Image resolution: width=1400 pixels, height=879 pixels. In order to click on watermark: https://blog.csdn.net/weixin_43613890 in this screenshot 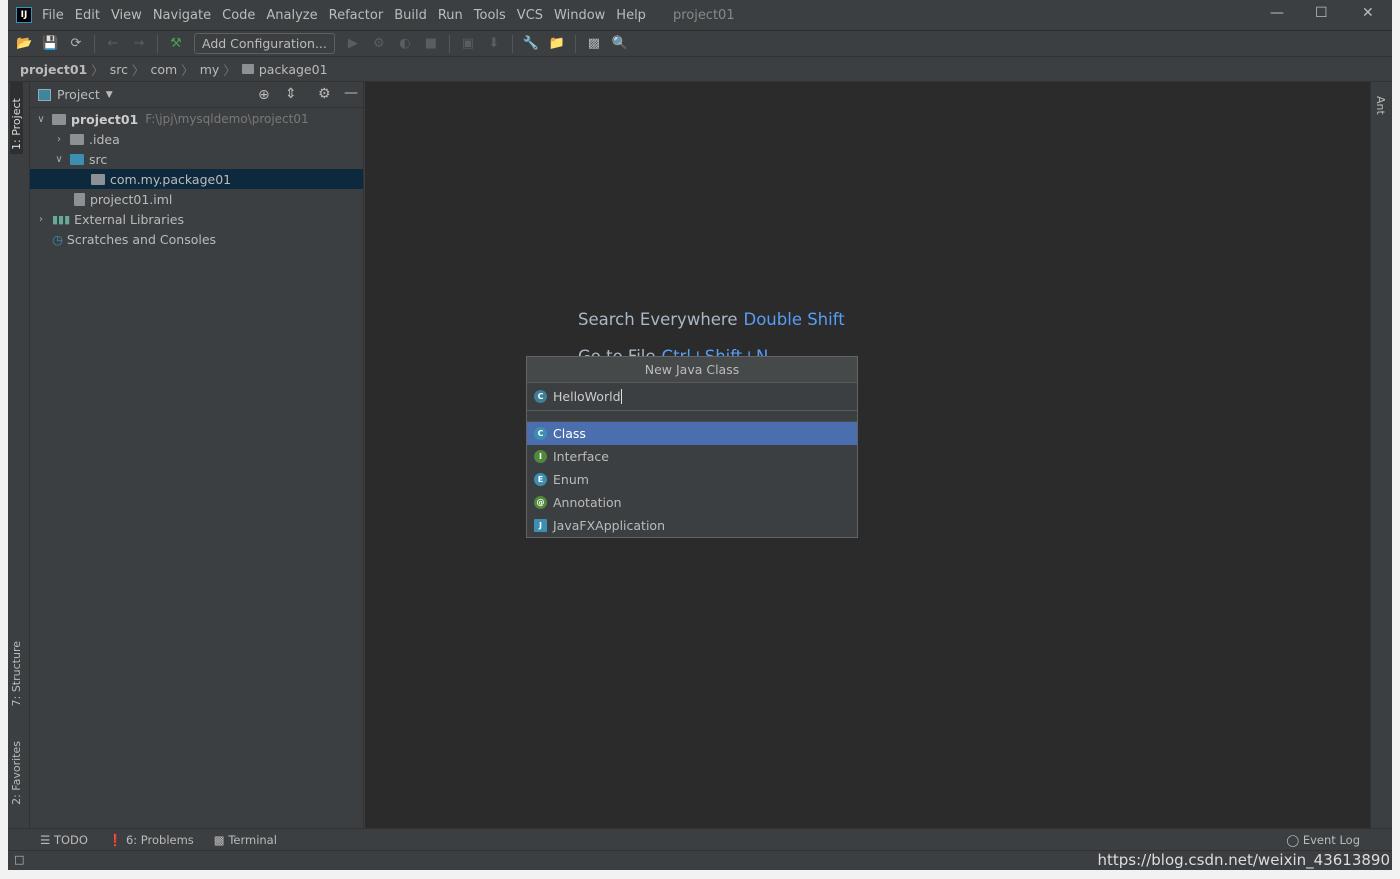, I will do `click(1243, 860)`.